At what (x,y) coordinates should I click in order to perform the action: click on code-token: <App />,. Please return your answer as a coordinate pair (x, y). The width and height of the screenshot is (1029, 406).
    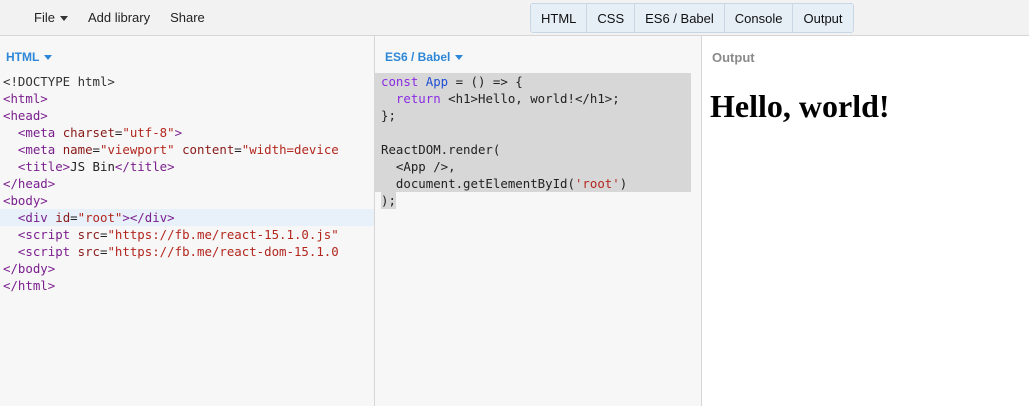
    Looking at the image, I should click on (418, 166).